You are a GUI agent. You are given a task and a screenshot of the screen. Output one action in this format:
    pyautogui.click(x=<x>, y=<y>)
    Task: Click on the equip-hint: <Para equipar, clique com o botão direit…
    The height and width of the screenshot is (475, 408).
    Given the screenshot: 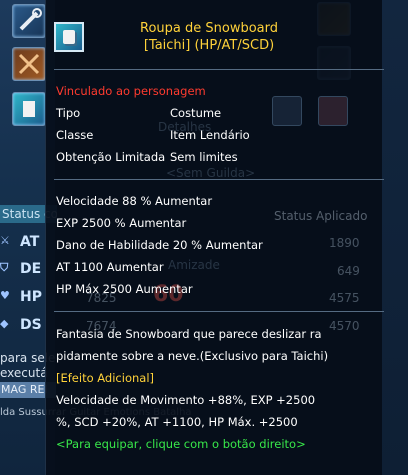 What is the action you would take?
    pyautogui.click(x=181, y=444)
    